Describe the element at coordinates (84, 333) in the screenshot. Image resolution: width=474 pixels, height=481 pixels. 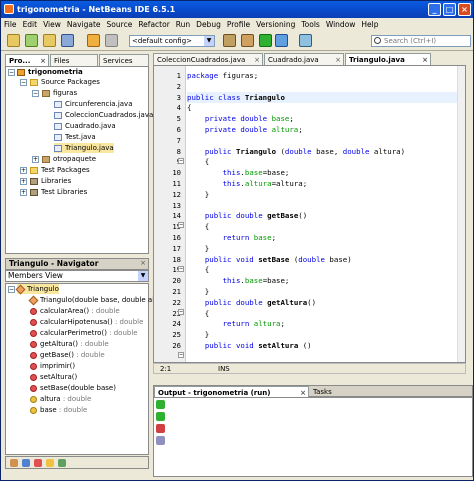
I see `navigator-member: calcularPerimetro() : double` at that location.